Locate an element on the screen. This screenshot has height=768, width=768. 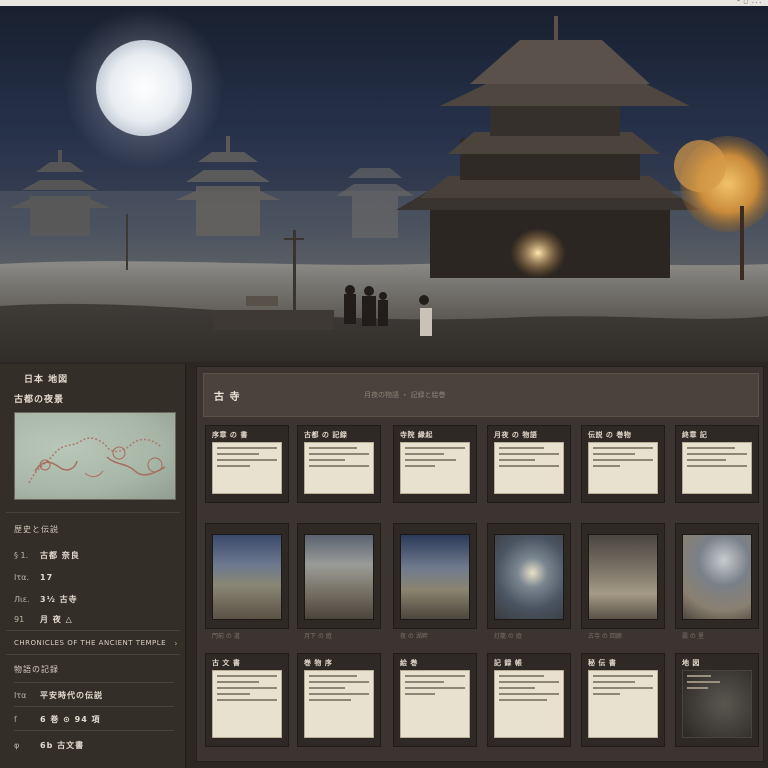
info-row: § 1. 古都 奈良 is located at coordinates (47, 555).